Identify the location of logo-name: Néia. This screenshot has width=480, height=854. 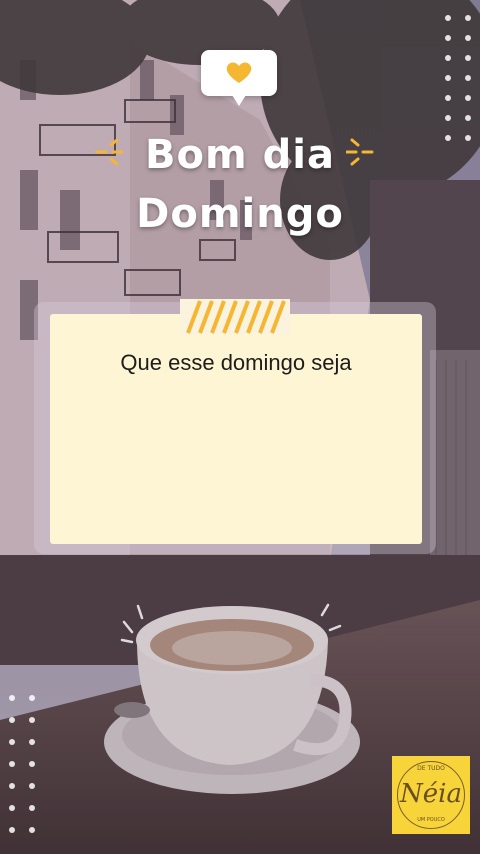
(431, 794).